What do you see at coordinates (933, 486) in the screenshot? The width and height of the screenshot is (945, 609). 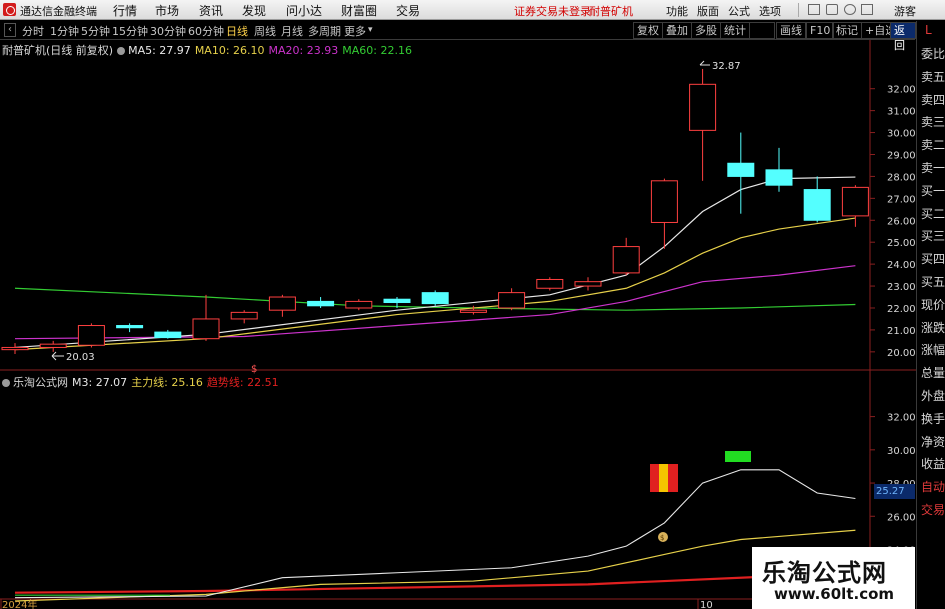 I see `right-tab-19: 自动` at bounding box center [933, 486].